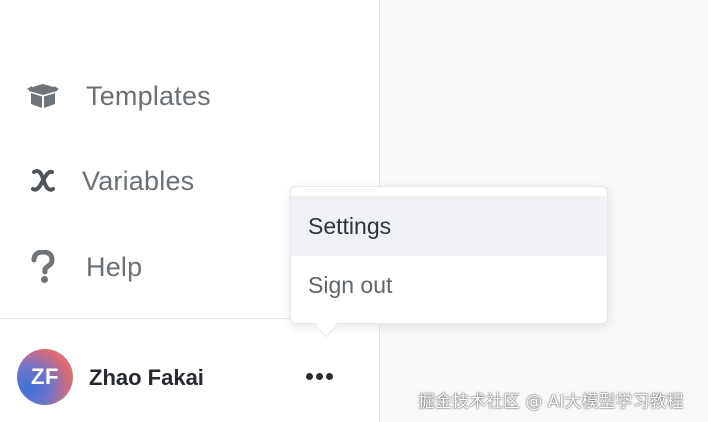 This screenshot has height=422, width=708. What do you see at coordinates (43, 181) in the screenshot?
I see `variable-x-icon` at bounding box center [43, 181].